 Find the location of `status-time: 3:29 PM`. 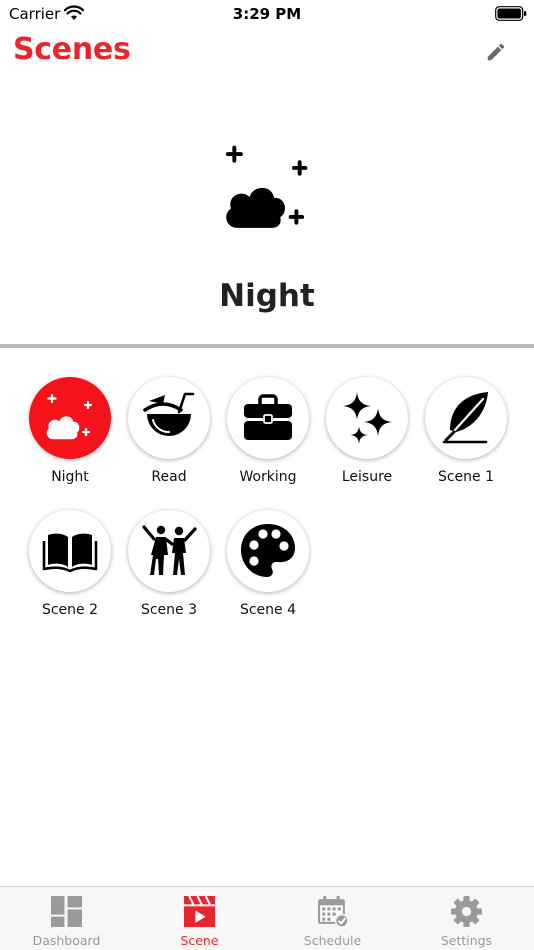

status-time: 3:29 PM is located at coordinates (267, 14).